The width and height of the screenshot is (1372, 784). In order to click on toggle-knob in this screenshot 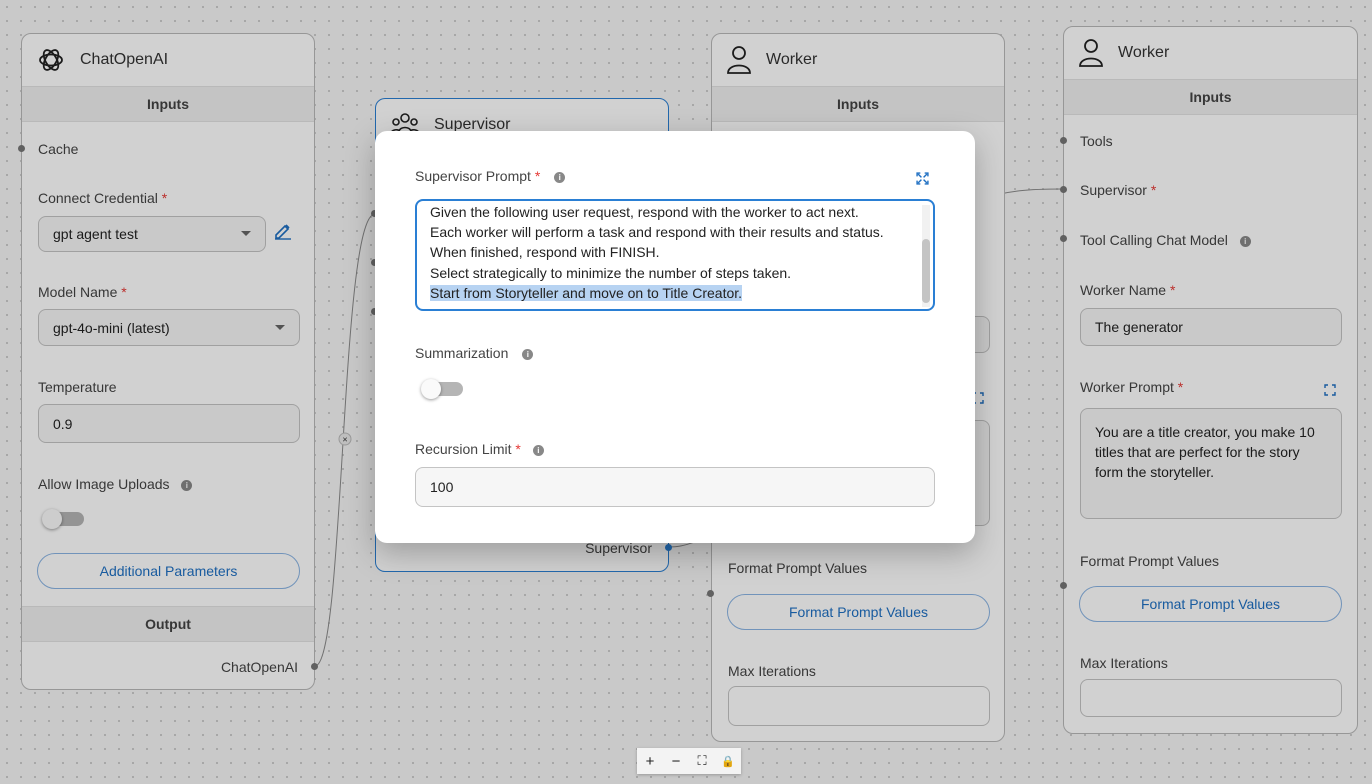, I will do `click(431, 389)`.